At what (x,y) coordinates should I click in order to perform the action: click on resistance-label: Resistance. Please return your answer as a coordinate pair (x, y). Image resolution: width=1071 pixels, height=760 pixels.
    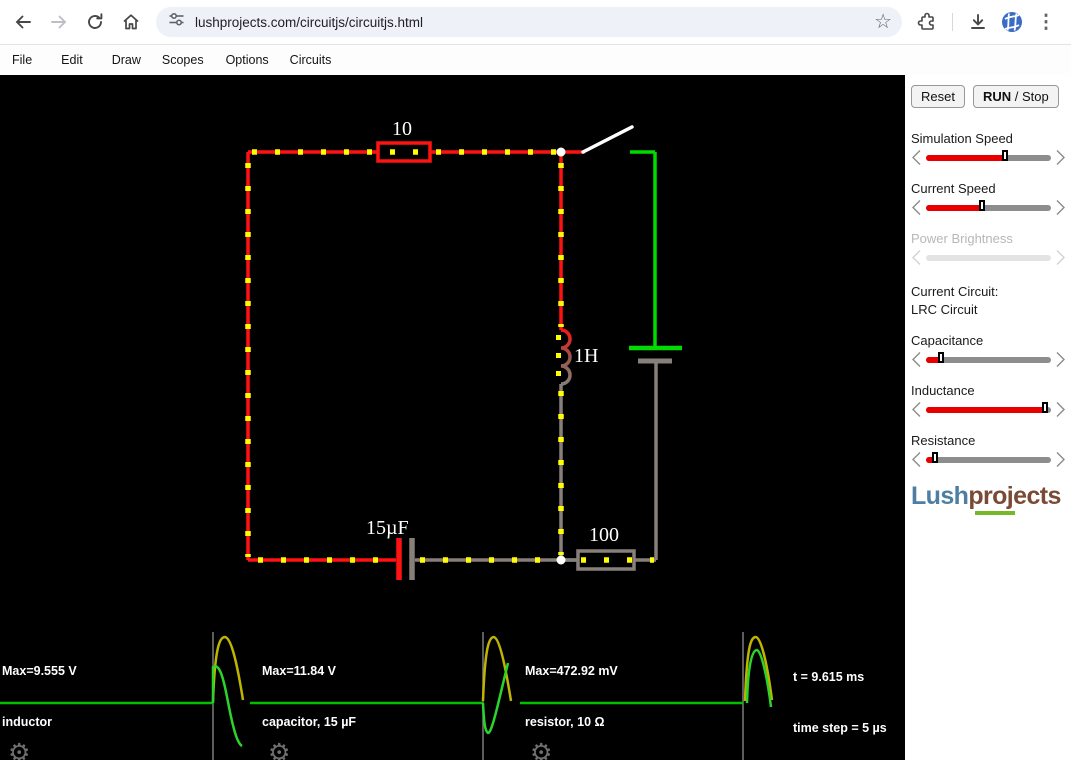
    Looking at the image, I should click on (943, 440).